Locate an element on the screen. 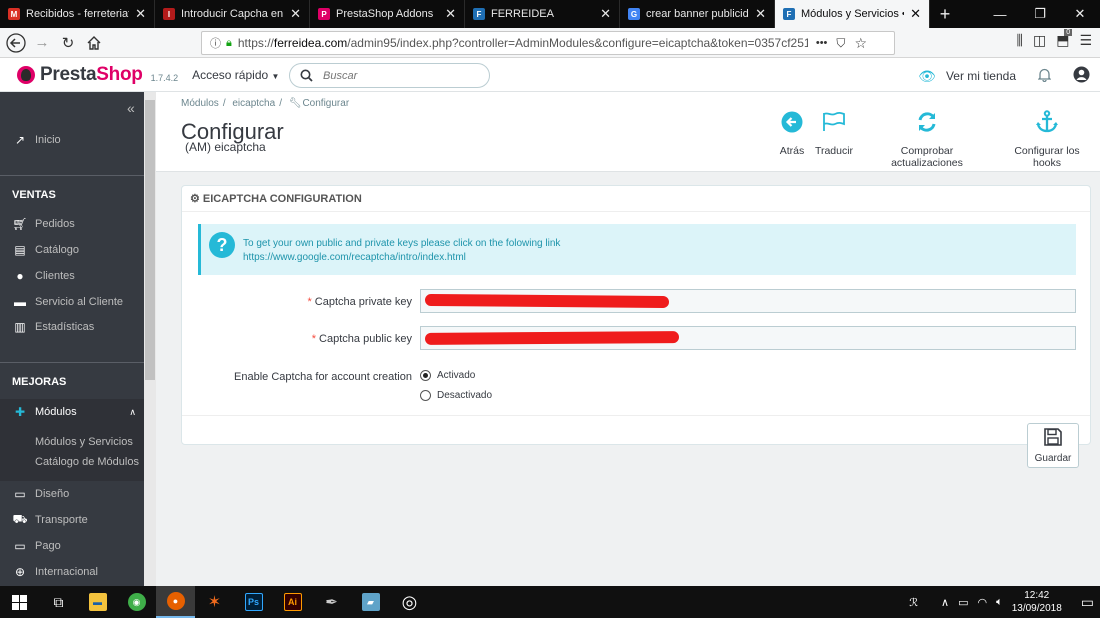  browser-tab: IIntroducir Capcha en el f✕ is located at coordinates (232, 14).